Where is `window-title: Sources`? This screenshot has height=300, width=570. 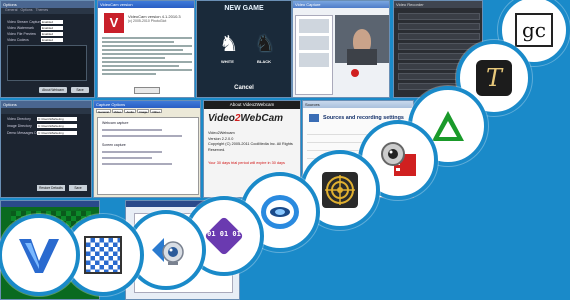
window-title: Sources is located at coordinates (358, 104).